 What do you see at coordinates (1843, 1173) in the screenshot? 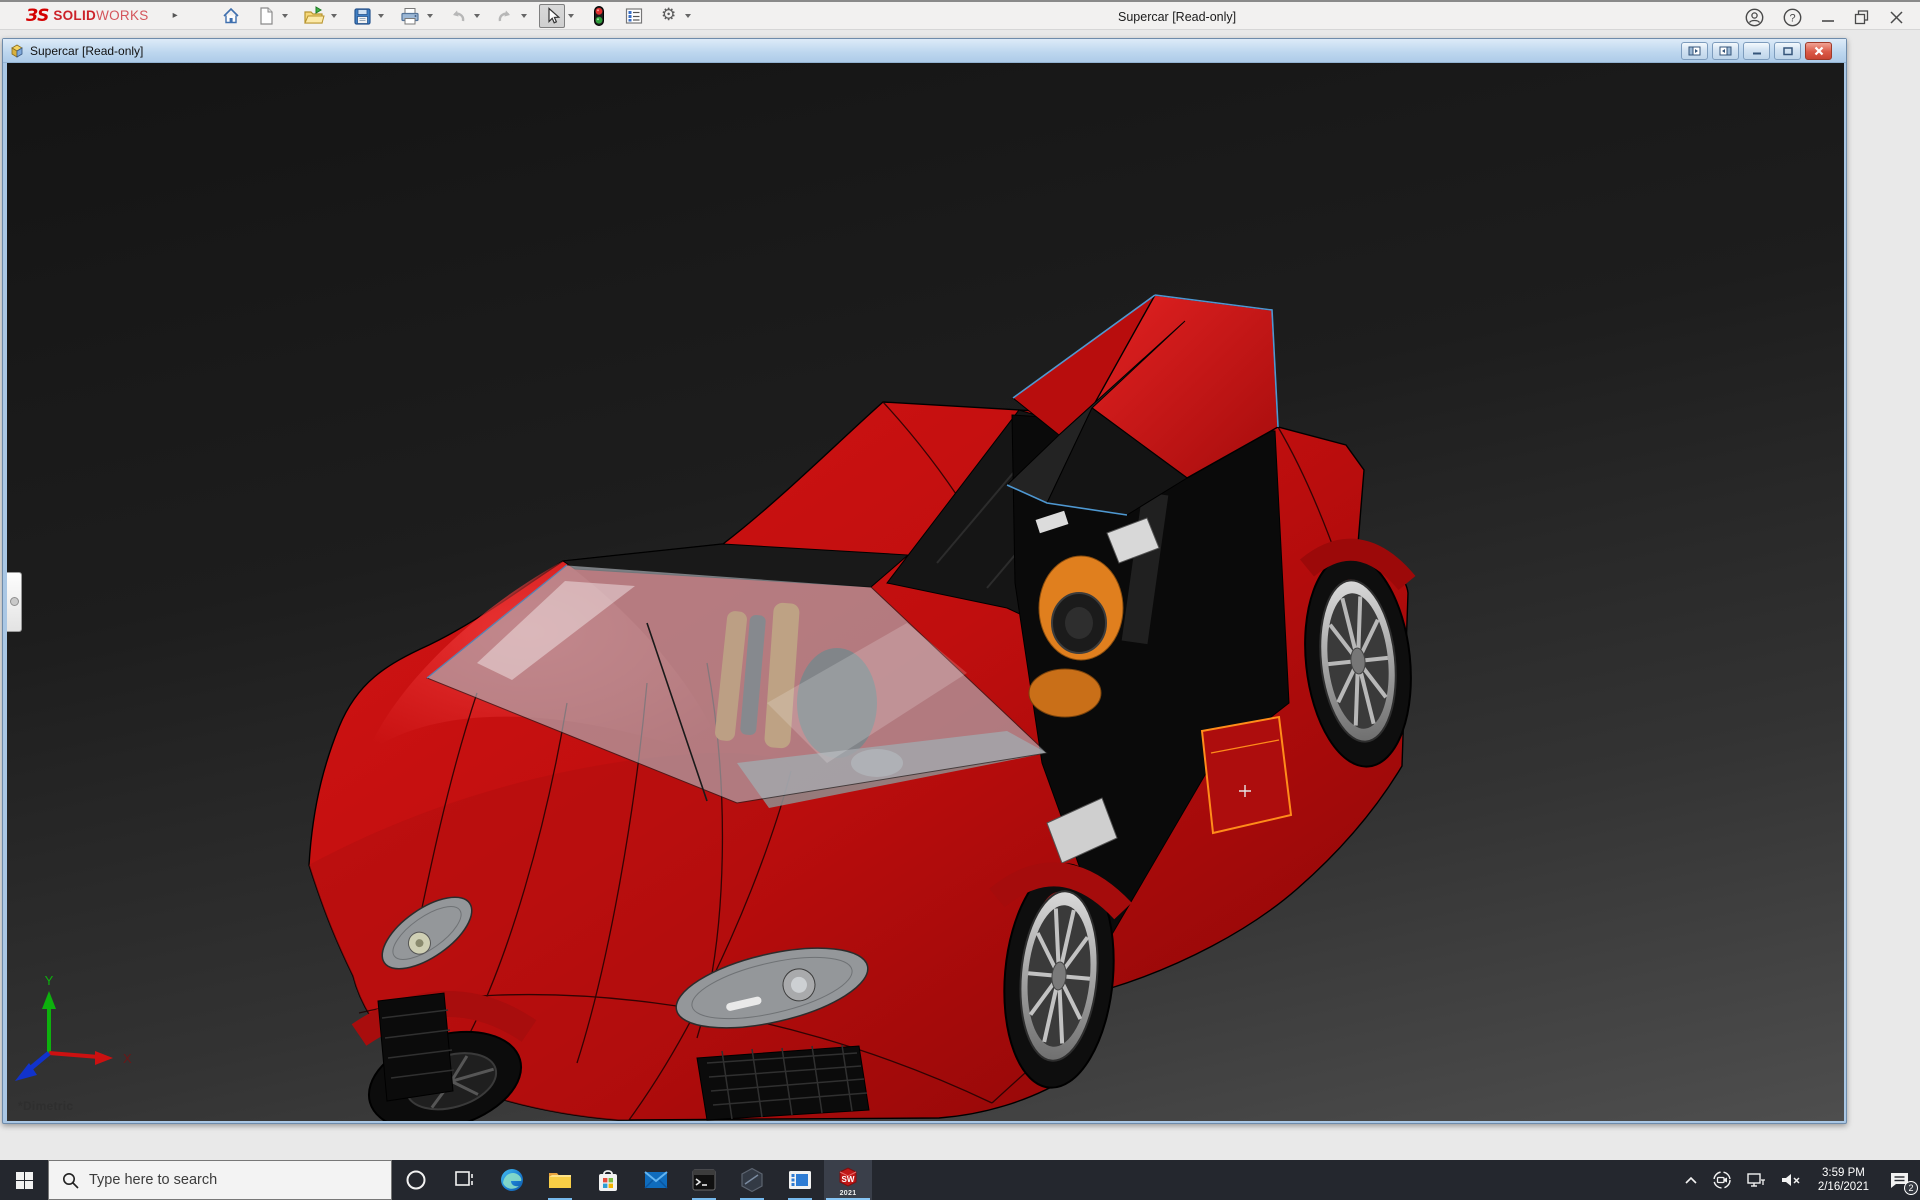
I see `clock-time: 3:59 PM` at bounding box center [1843, 1173].